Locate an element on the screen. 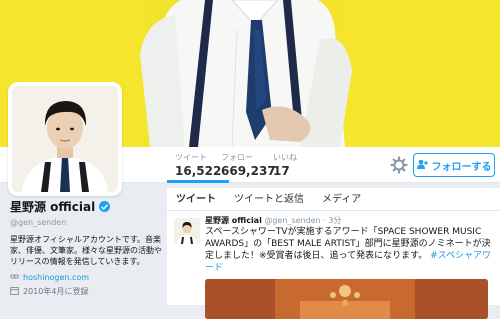 This screenshot has height=319, width=500. avatar-photo is located at coordinates (65, 139).